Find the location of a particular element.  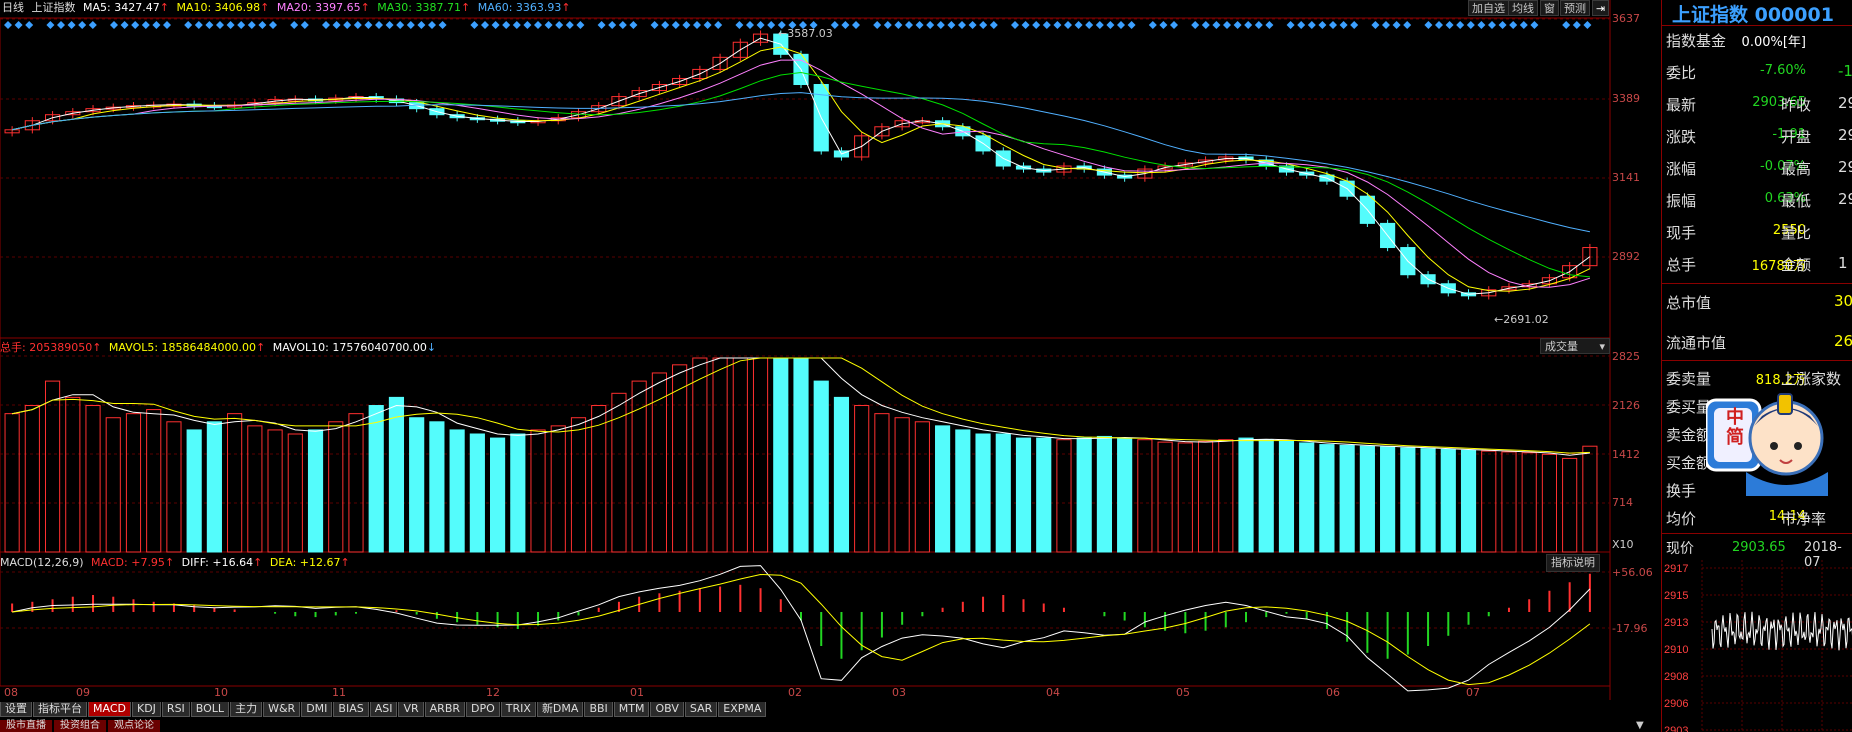

quote-value-2: 29 is located at coordinates (1845, 103).